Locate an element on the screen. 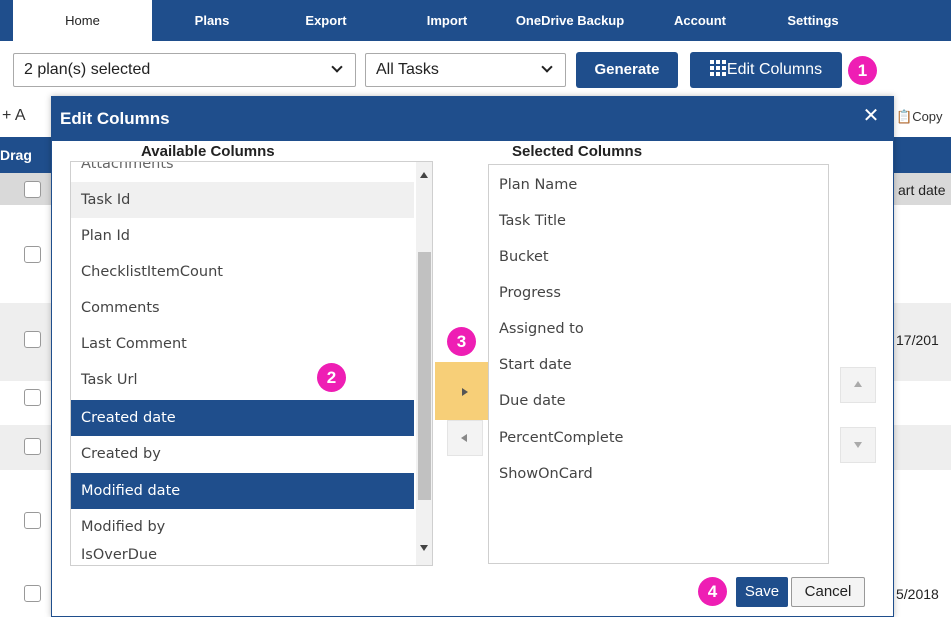 This screenshot has height=617, width=951. move-down-button is located at coordinates (858, 445).